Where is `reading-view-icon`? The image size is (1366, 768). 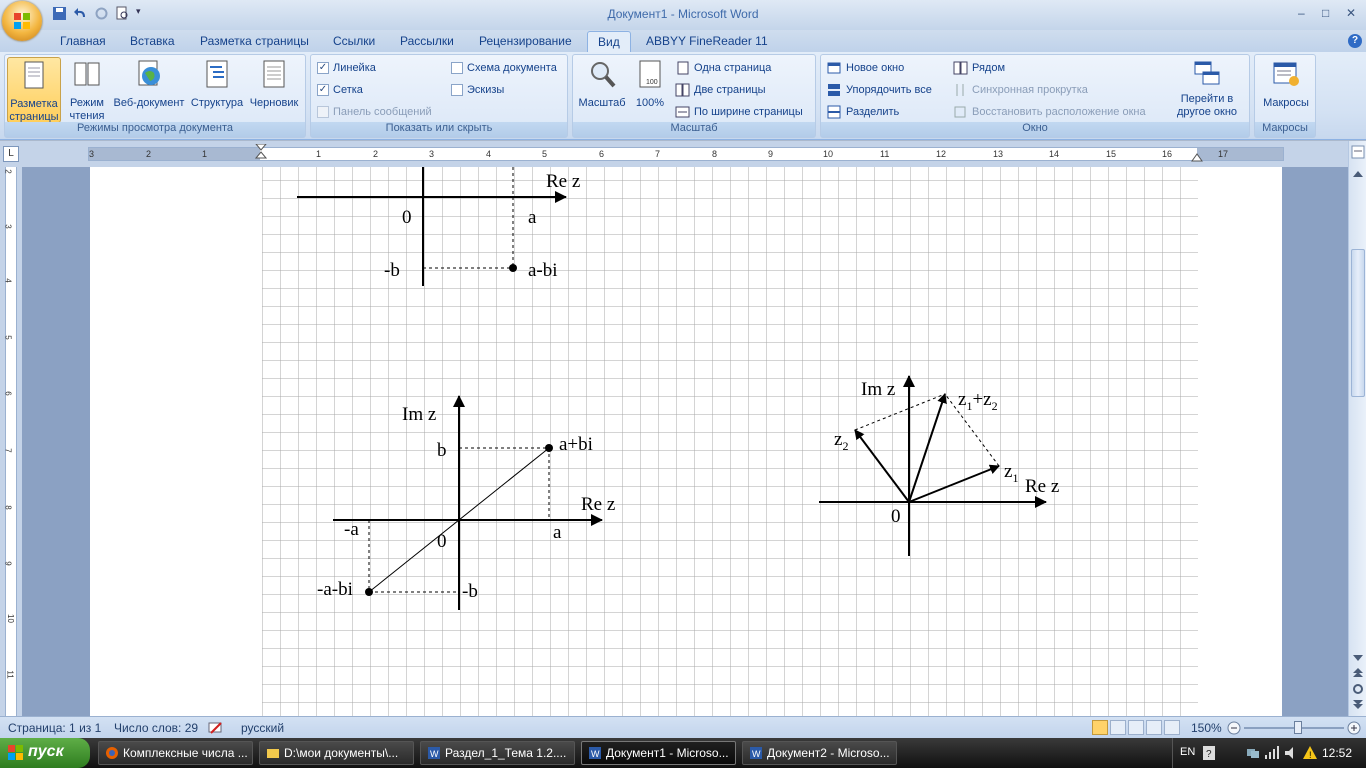 reading-view-icon is located at coordinates (1118, 727).